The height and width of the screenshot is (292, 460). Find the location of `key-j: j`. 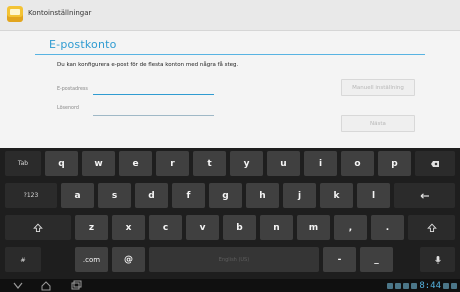

key-j: j is located at coordinates (299, 195).